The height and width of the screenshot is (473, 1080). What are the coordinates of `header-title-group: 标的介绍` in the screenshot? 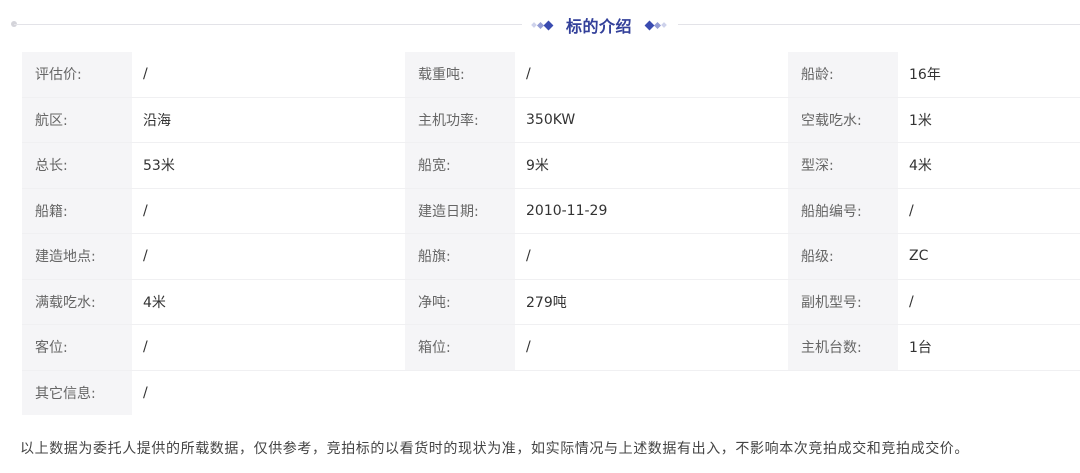 It's located at (599, 25).